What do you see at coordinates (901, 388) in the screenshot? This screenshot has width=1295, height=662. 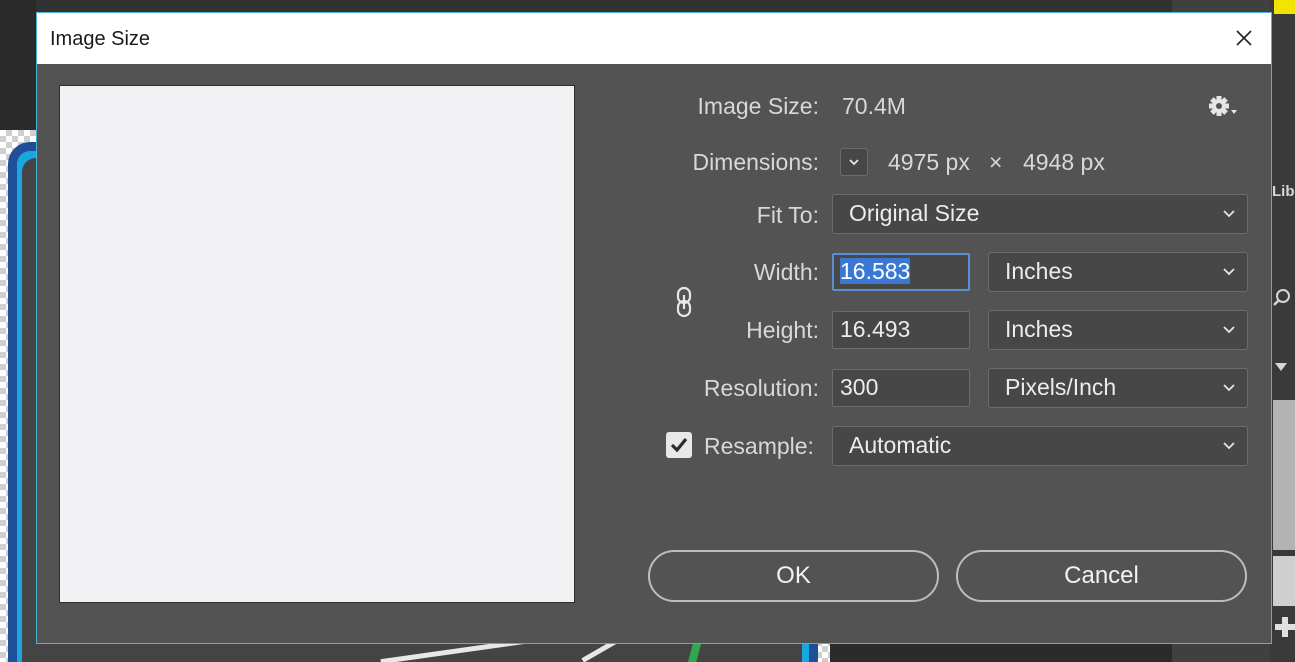 I see `resolution-input: 300` at bounding box center [901, 388].